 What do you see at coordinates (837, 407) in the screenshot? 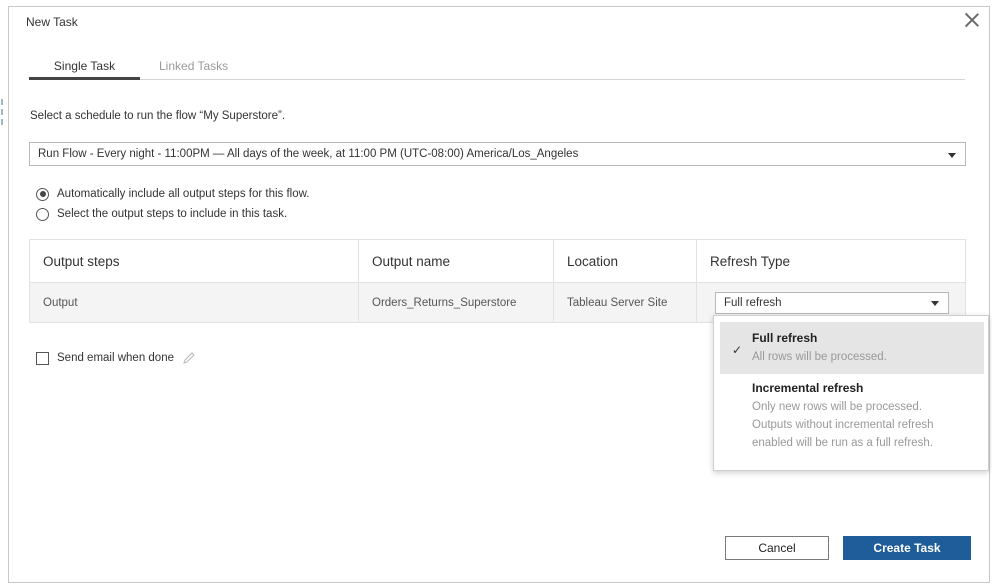
I see `option-incremental-desc-line-1: Only new rows will be processed.` at bounding box center [837, 407].